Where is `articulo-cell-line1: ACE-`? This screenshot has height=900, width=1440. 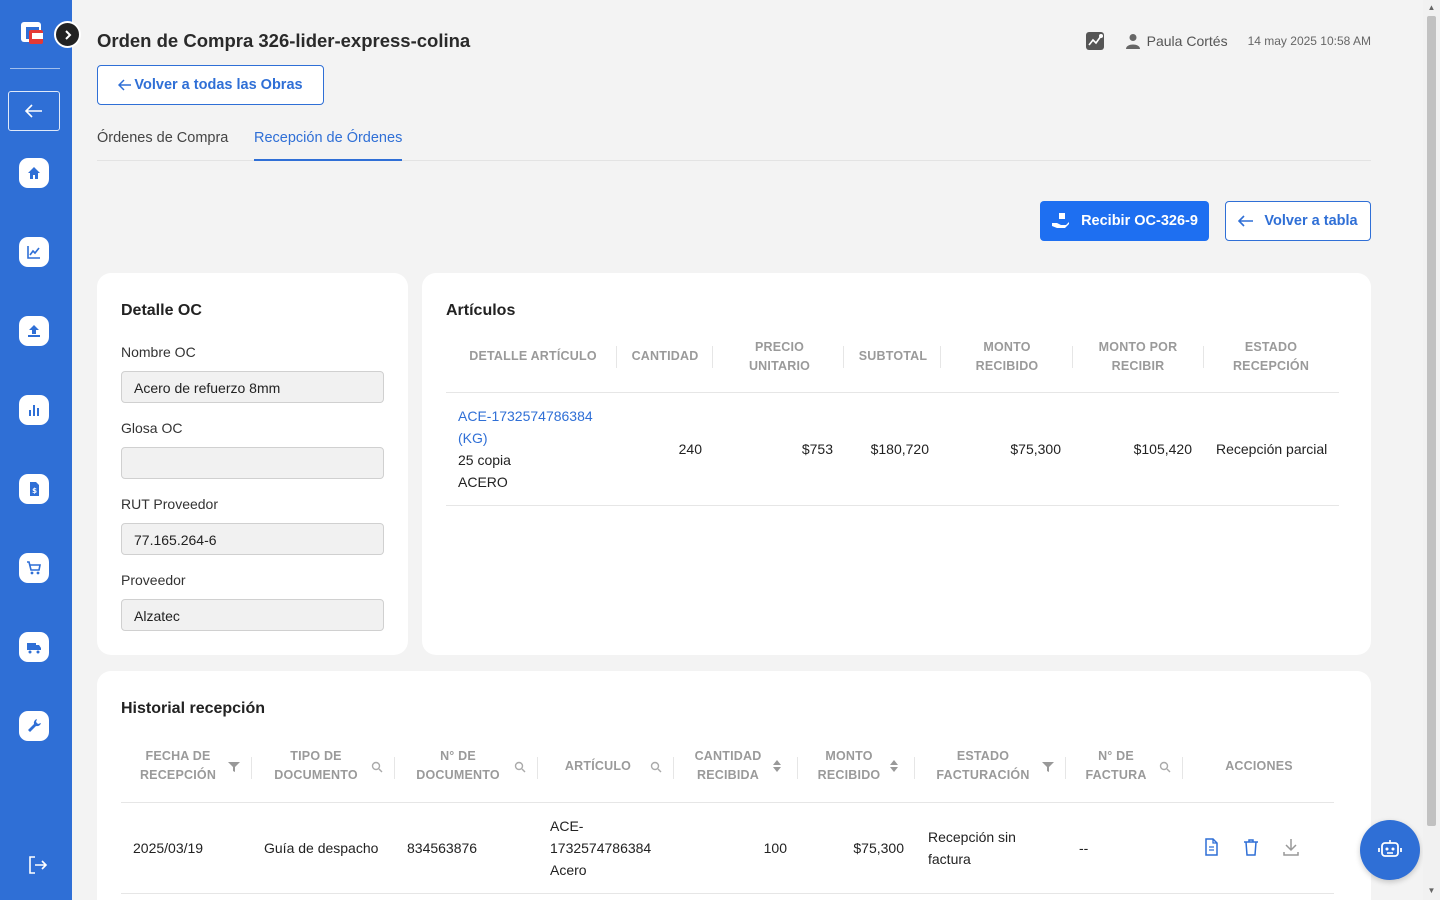
articulo-cell-line1: ACE- is located at coordinates (567, 826).